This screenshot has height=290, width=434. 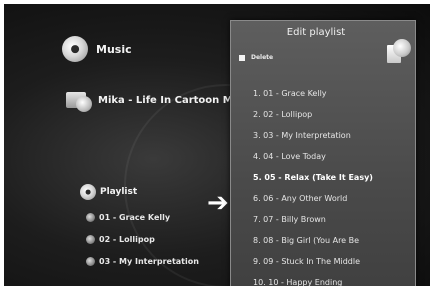 I want to click on delete-button: Delete, so click(x=256, y=57).